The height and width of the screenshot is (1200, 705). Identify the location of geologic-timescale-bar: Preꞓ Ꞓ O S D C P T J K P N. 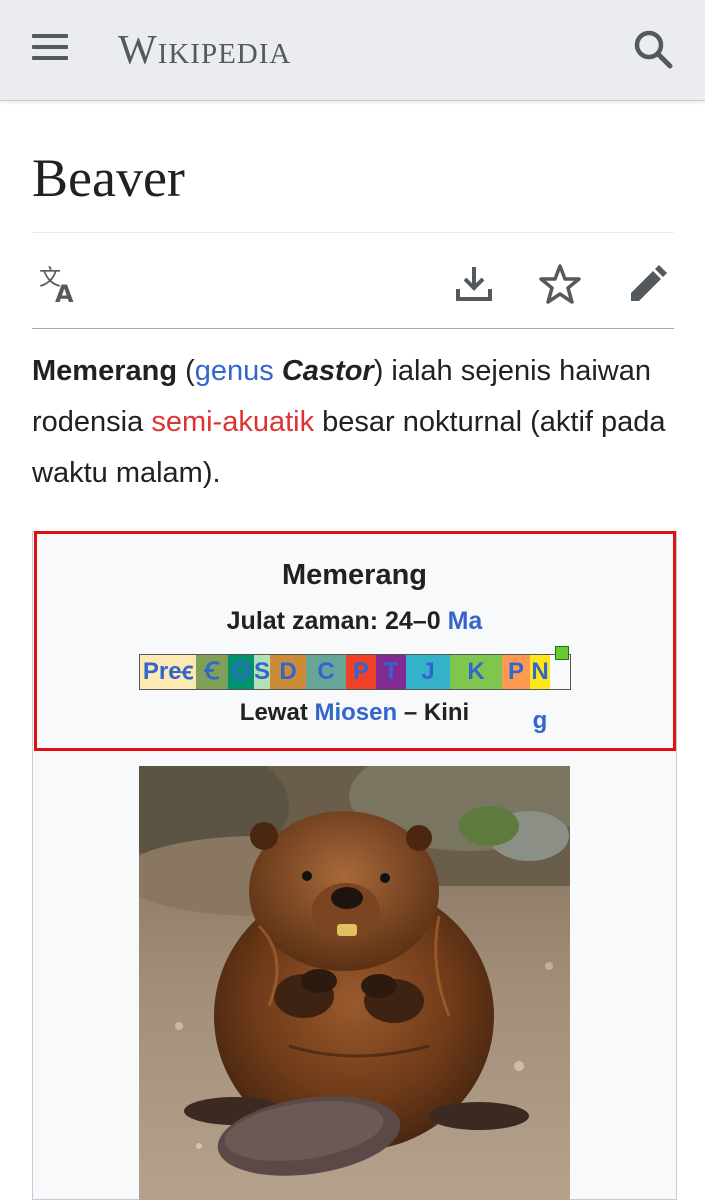
(355, 672).